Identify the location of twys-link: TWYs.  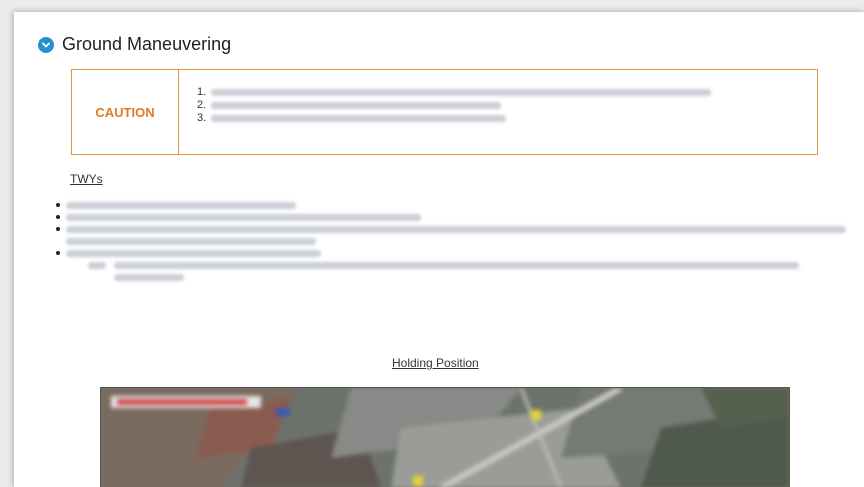
(86, 179).